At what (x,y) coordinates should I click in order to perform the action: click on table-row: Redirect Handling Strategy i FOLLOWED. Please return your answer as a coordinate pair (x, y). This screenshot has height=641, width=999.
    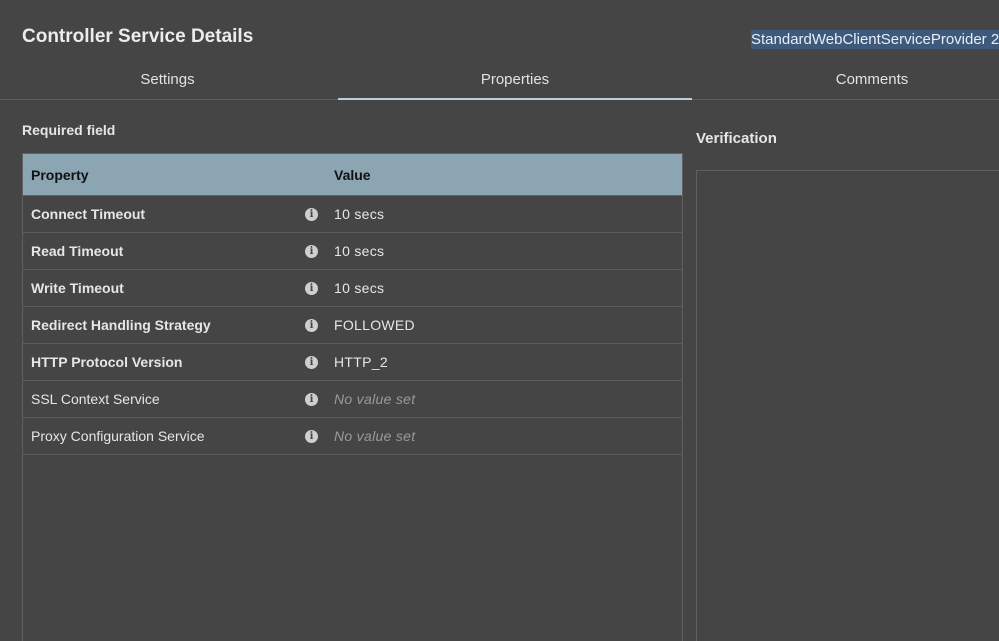
    Looking at the image, I should click on (352, 325).